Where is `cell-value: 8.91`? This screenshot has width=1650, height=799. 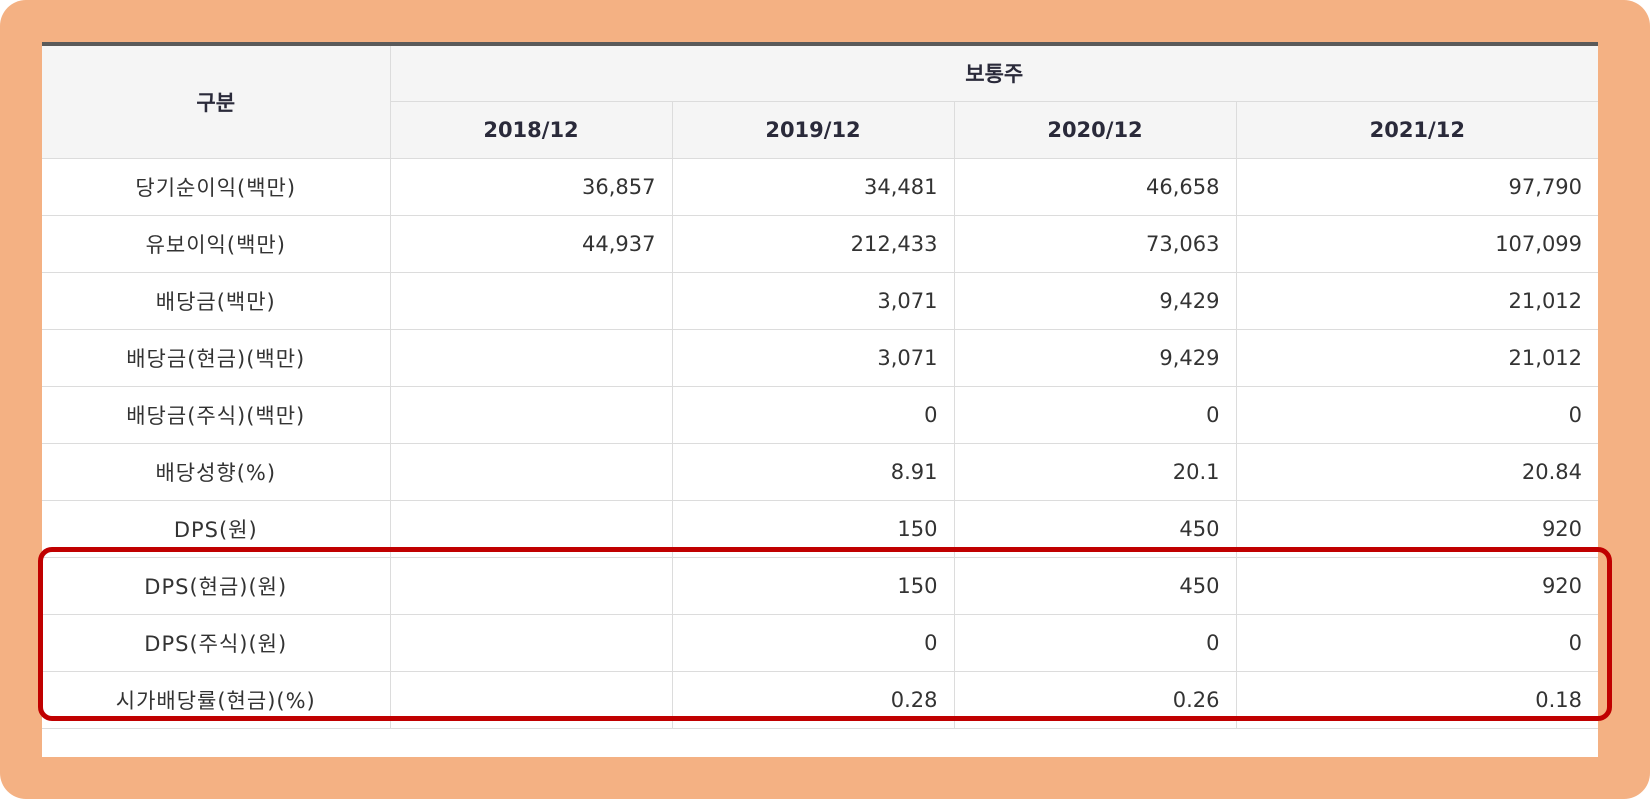 cell-value: 8.91 is located at coordinates (813, 471).